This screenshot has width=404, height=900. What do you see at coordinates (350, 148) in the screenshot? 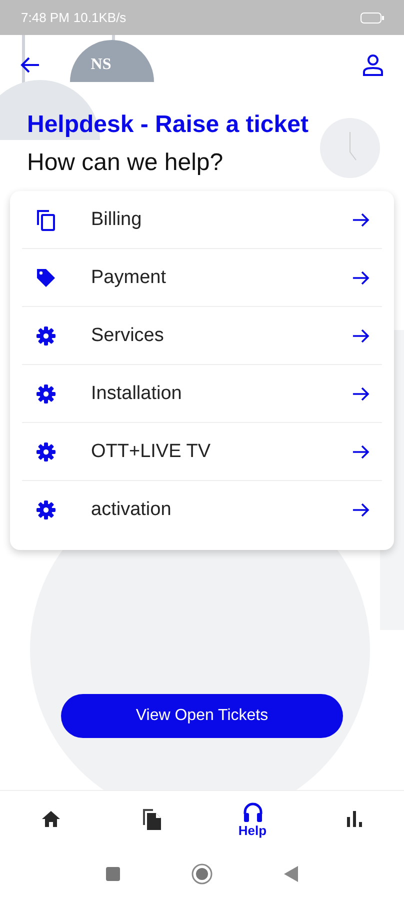
I see `clock-drawing` at bounding box center [350, 148].